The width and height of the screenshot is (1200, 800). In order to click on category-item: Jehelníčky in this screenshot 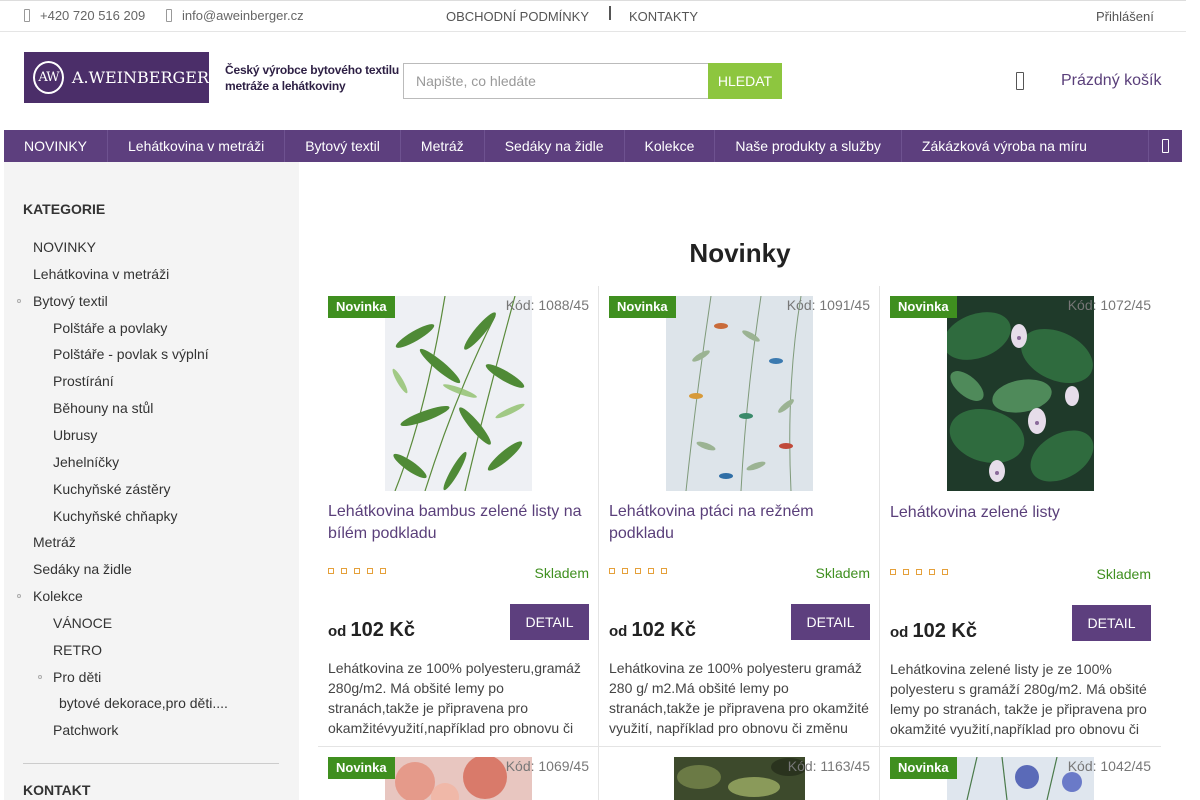, I will do `click(86, 462)`.